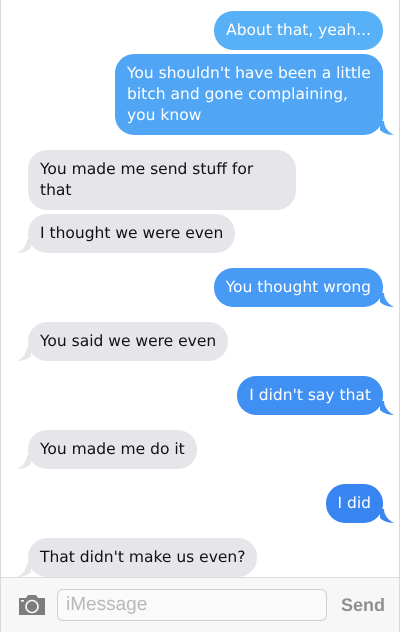 Image resolution: width=400 pixels, height=632 pixels. I want to click on message-bubble: You made me send stuff for that, so click(162, 180).